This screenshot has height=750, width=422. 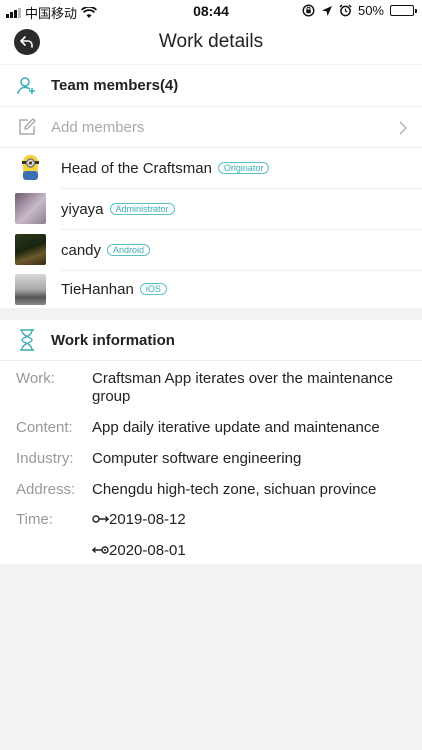 I want to click on info-key: Work:, so click(x=35, y=378).